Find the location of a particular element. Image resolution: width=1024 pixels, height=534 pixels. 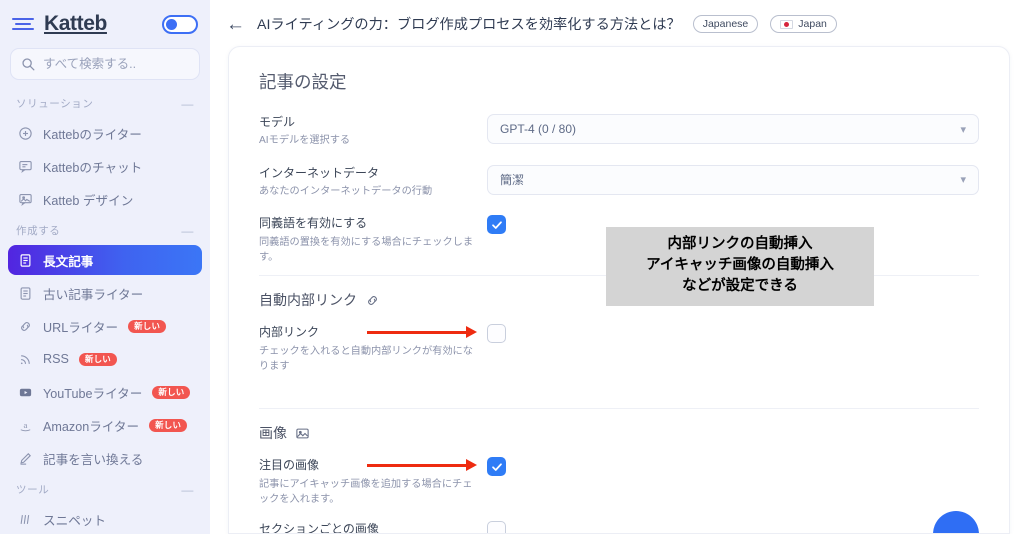

field-description: あなたのインターネットデータの行動 is located at coordinates (346, 192).